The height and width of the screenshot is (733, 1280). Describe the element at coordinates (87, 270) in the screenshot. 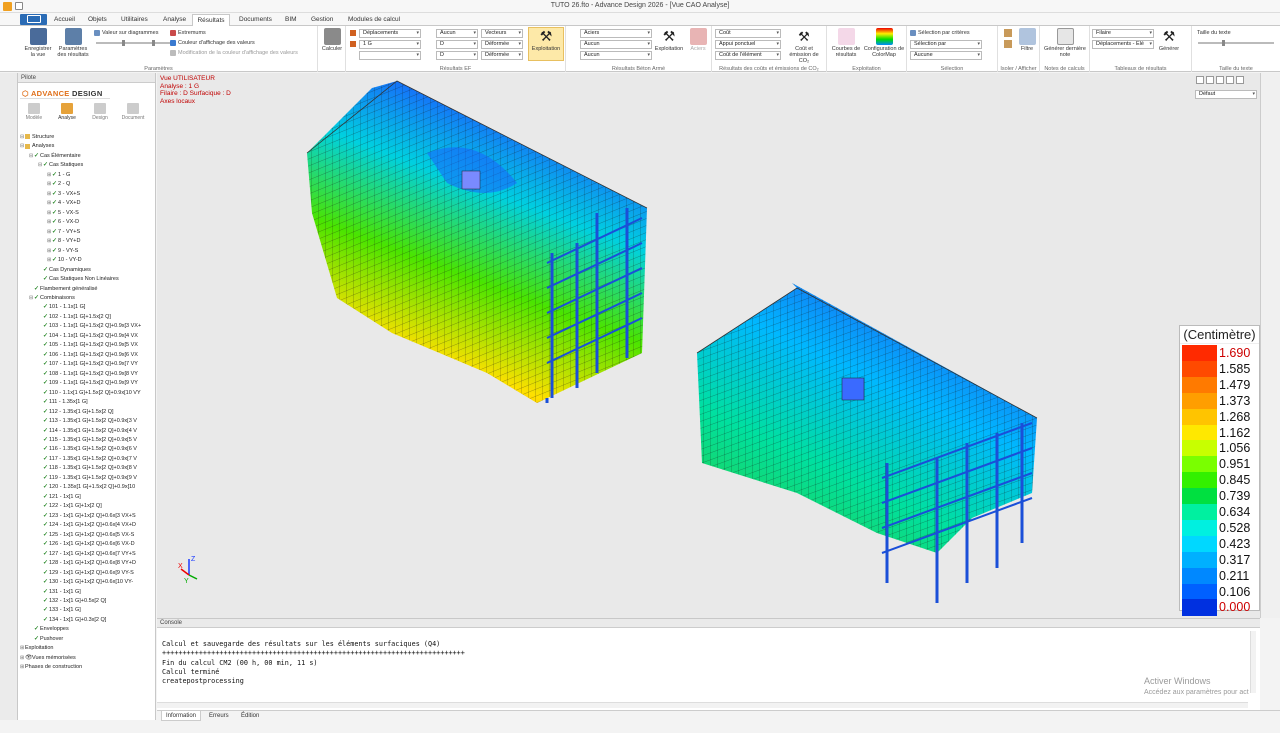

I see `tree-item: ✓Cas Dynamiques` at that location.